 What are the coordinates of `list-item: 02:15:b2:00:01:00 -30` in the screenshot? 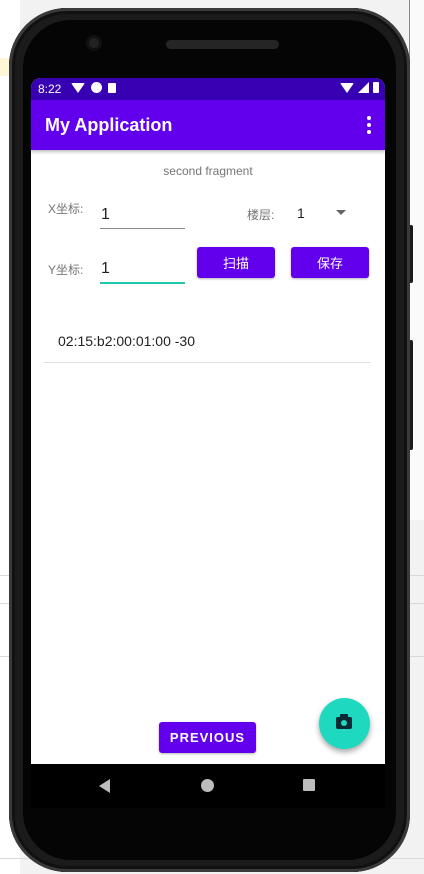 It's located at (126, 341).